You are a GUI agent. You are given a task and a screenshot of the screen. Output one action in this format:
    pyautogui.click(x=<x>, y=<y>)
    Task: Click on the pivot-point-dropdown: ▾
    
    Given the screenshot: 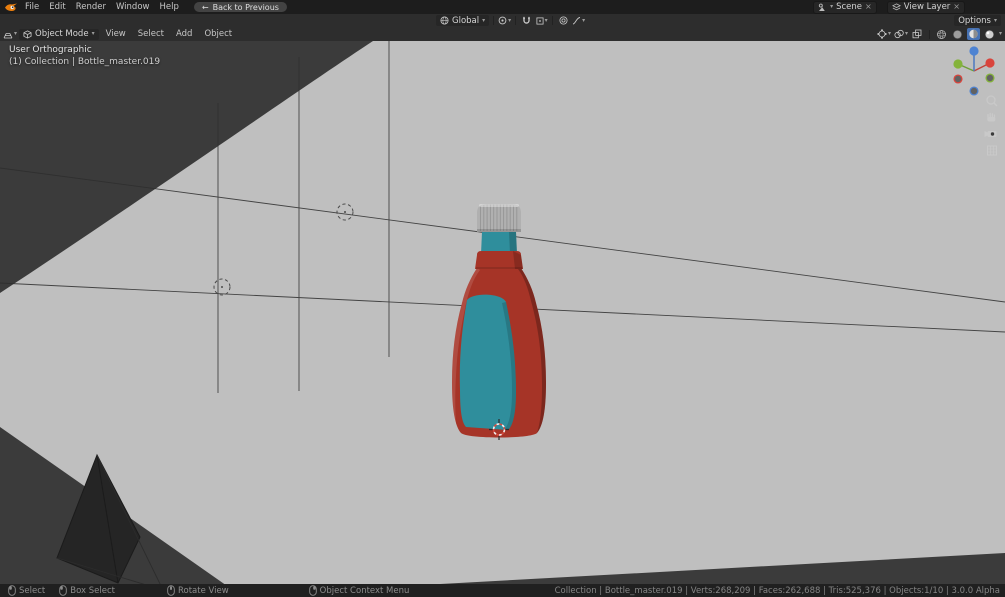 What is the action you would take?
    pyautogui.click(x=504, y=20)
    